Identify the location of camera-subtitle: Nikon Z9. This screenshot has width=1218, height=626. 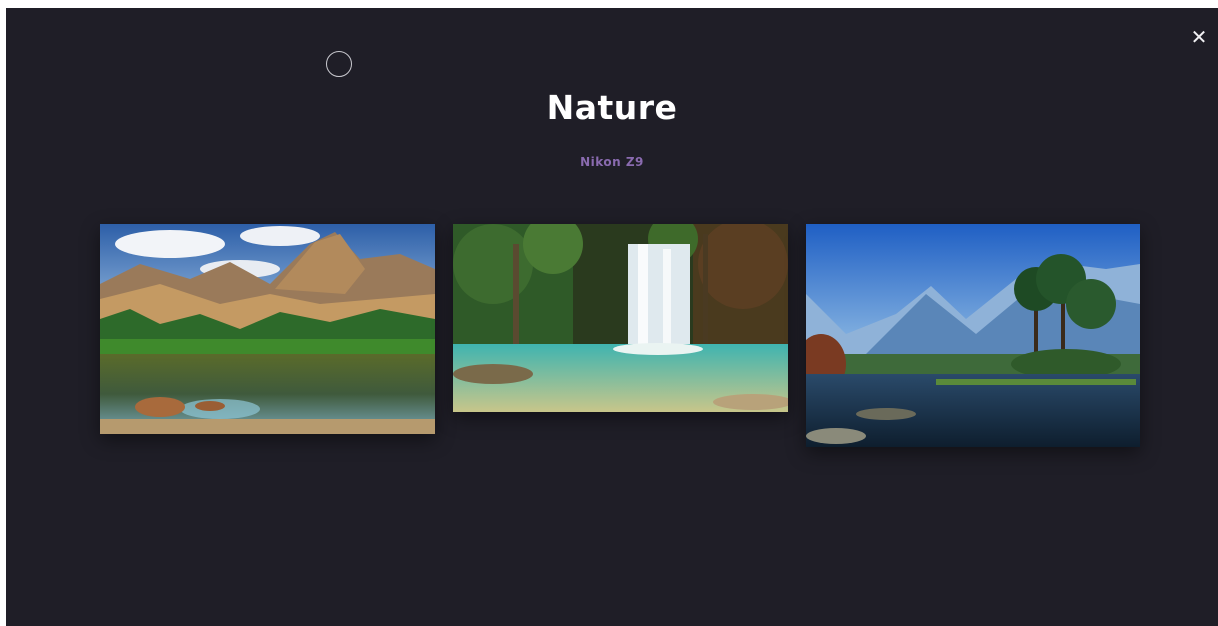
(612, 162).